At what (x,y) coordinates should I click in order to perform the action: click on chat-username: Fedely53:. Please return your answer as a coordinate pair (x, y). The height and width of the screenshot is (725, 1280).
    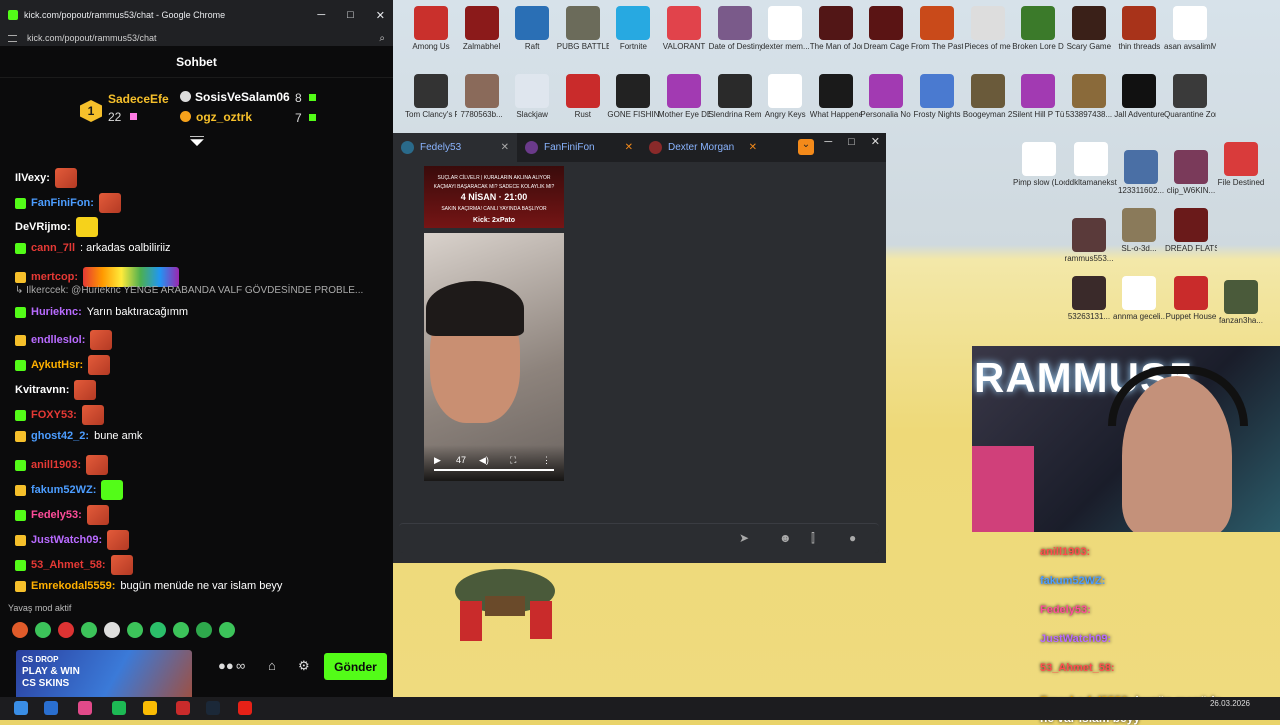
    Looking at the image, I should click on (56, 515).